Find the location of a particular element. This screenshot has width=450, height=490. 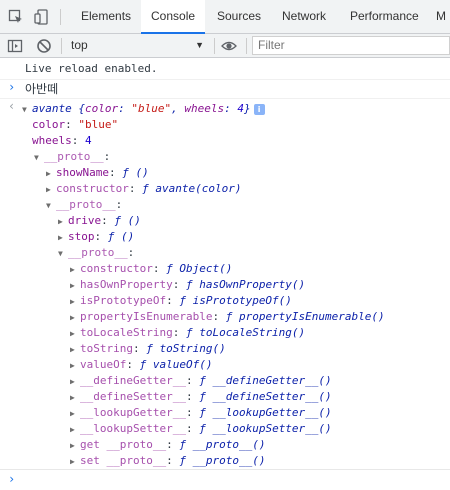

expand-triangle-icon: ▼ is located at coordinates (27, 110).